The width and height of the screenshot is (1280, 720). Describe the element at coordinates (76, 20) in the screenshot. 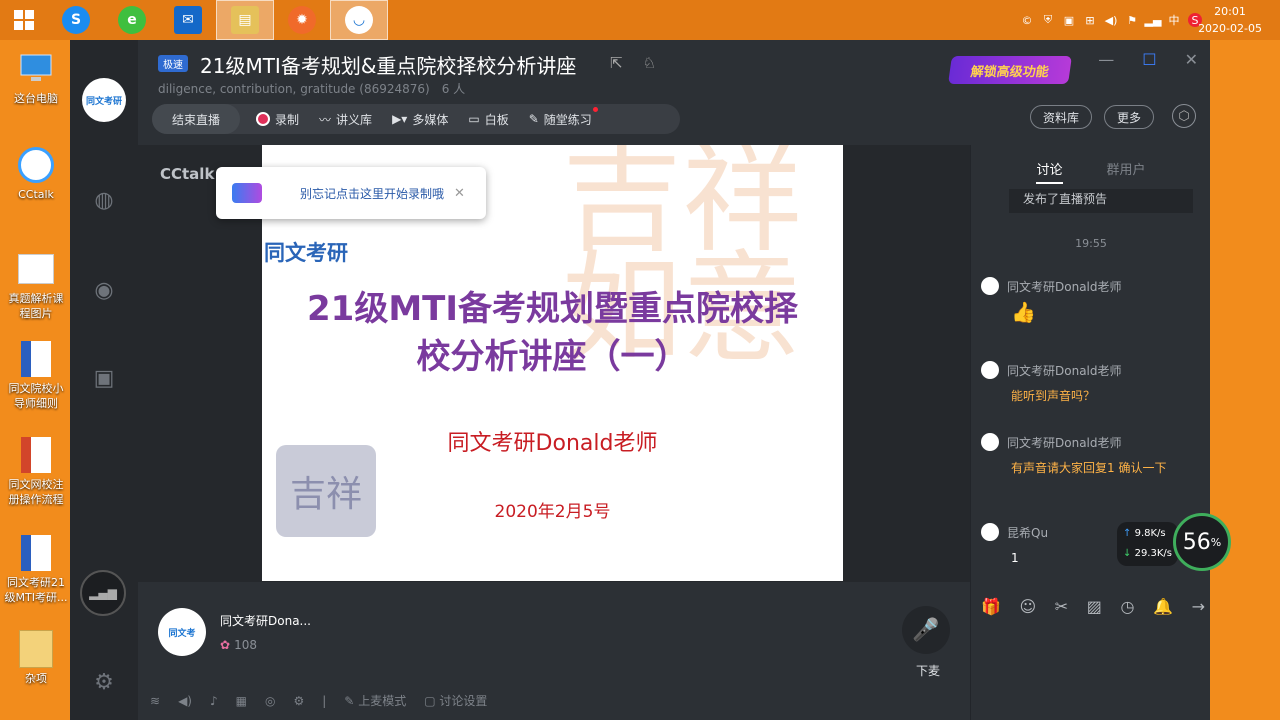

I see `taskbar-sogou-icon: S` at that location.